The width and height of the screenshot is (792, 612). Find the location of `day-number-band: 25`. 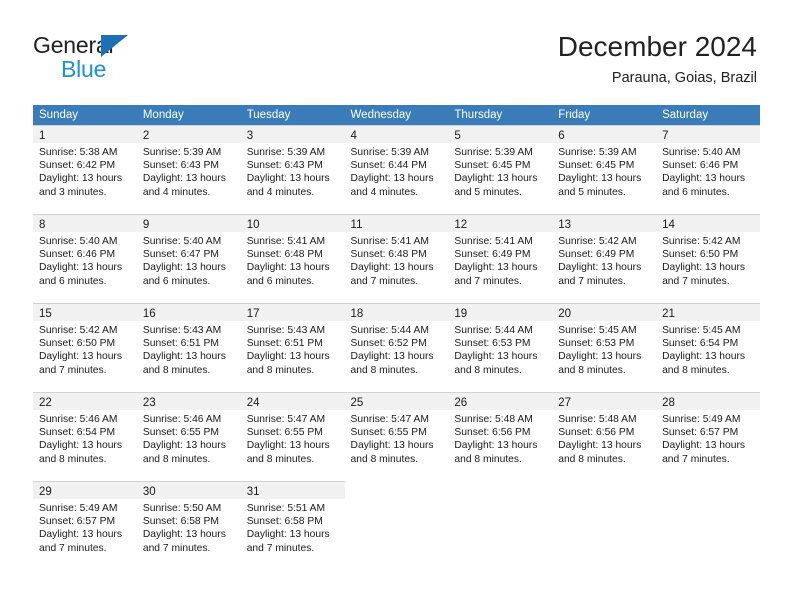

day-number-band: 25 is located at coordinates (396, 401).